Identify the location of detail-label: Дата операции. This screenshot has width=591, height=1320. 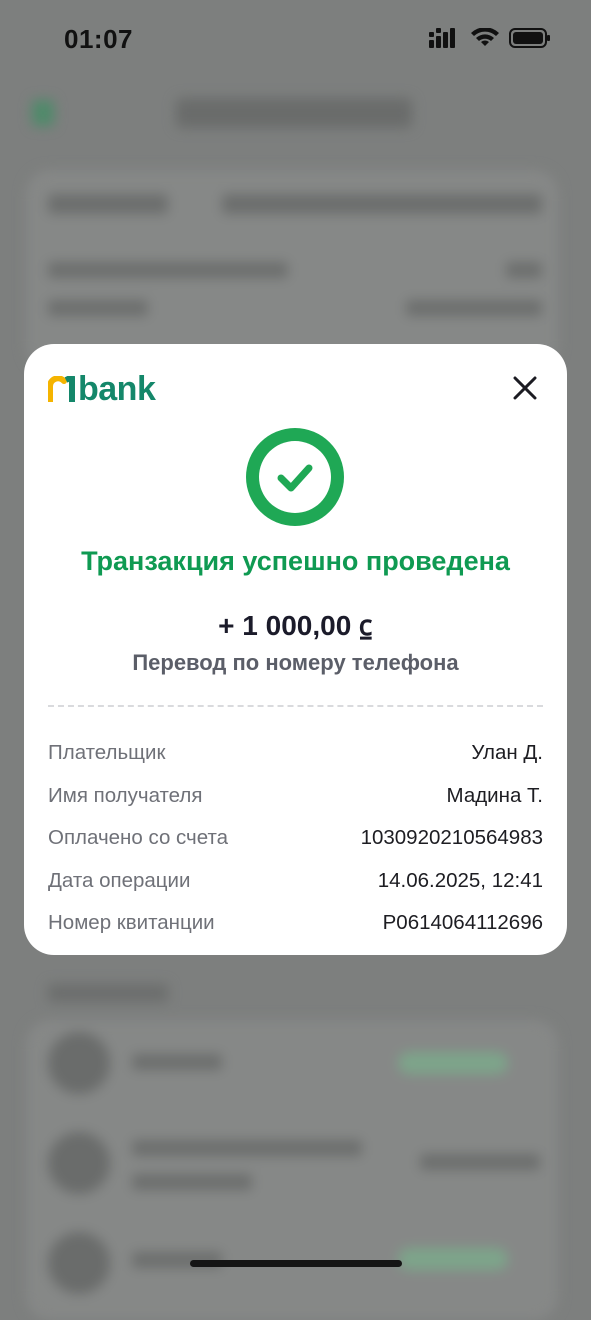
(119, 880).